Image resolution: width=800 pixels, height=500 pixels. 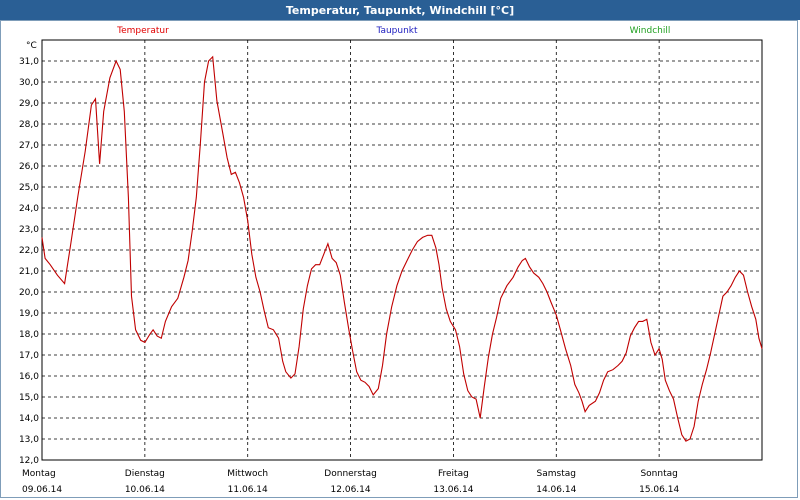 I want to click on y-tick-label: 31,0, so click(x=29, y=62).